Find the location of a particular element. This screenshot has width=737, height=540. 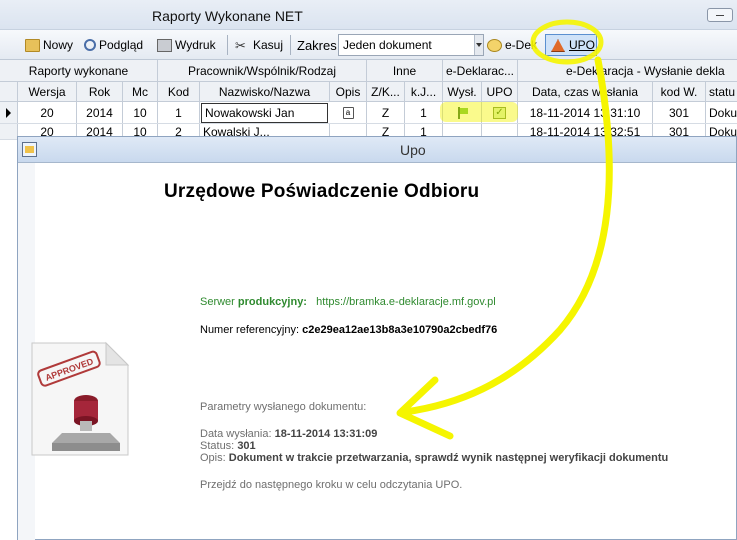

flag-icon is located at coordinates (462, 112).